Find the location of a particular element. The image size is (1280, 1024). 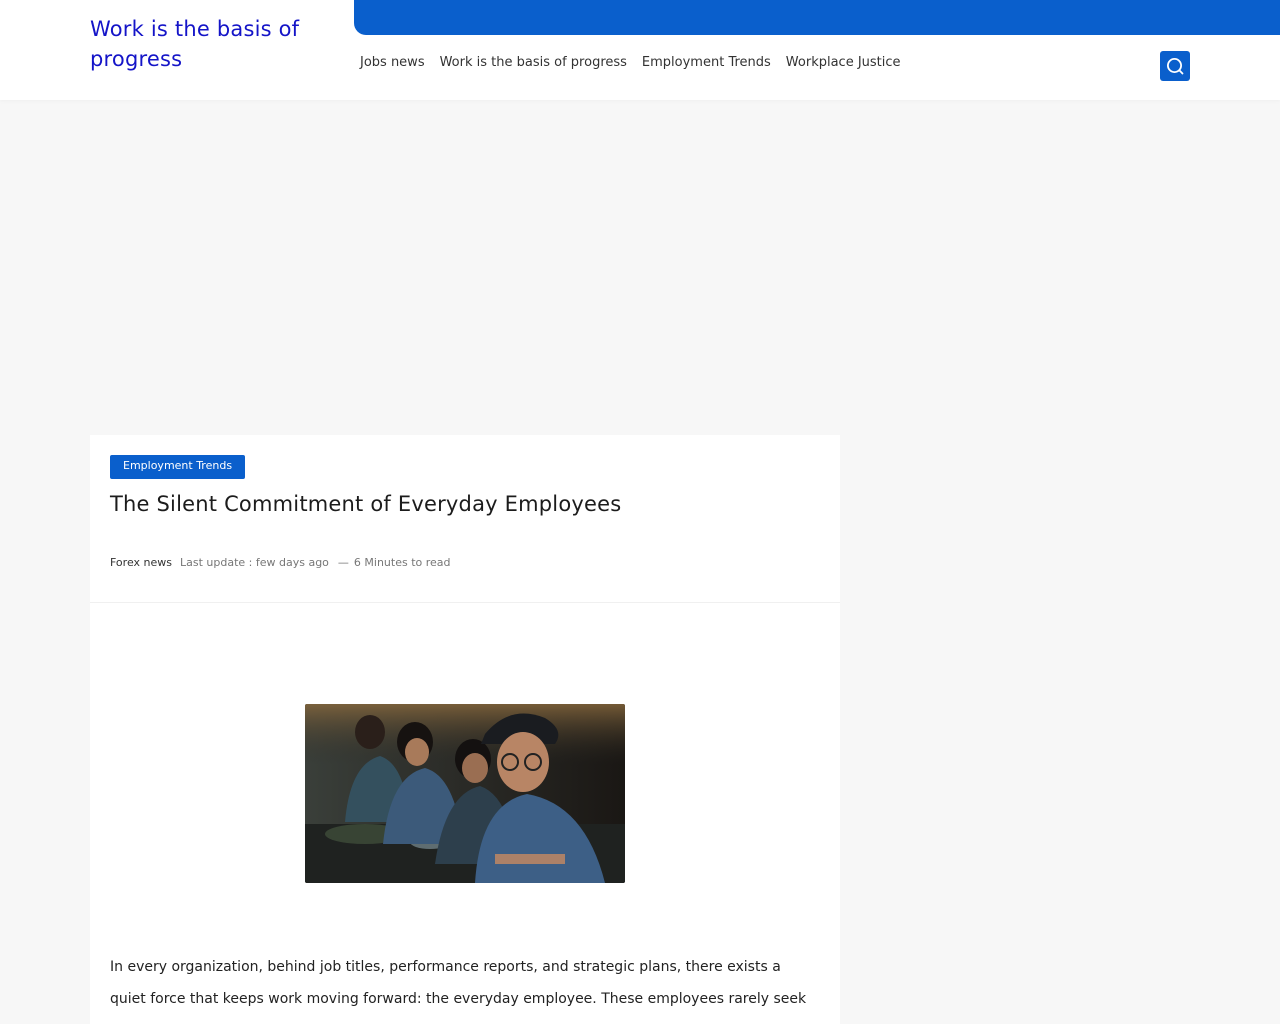

nav-item-workplace-justice: Workplace Justice is located at coordinates (843, 63).